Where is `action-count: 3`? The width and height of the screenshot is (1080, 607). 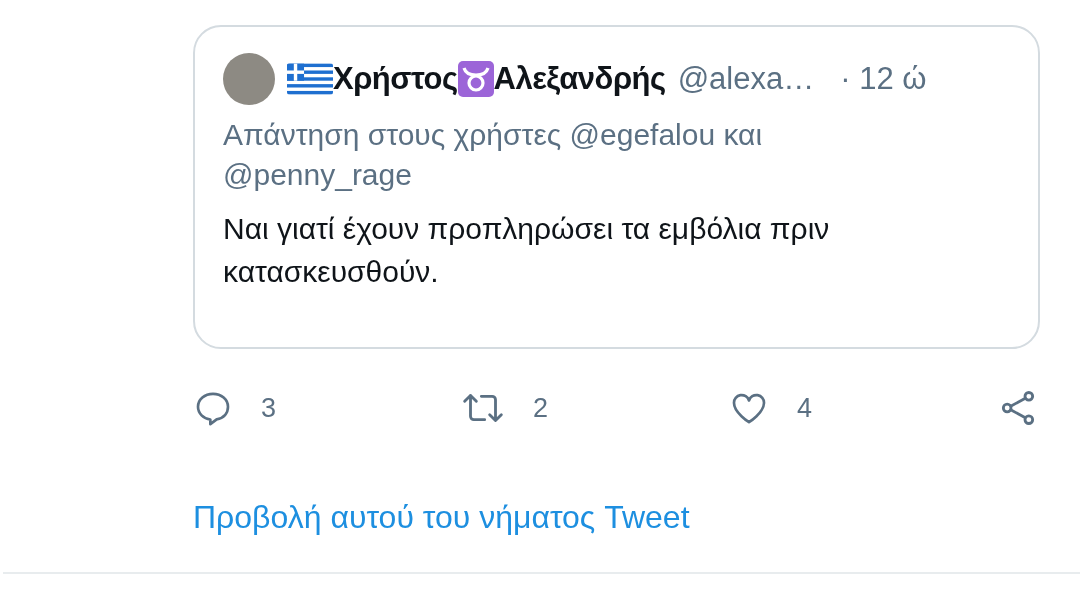 action-count: 3 is located at coordinates (269, 408).